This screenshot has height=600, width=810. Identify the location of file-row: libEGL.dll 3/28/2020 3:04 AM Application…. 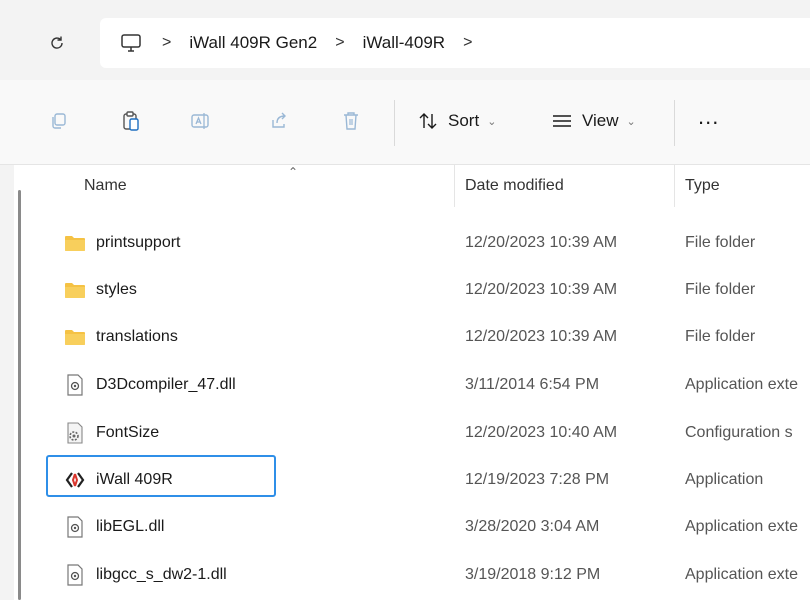
(420, 527).